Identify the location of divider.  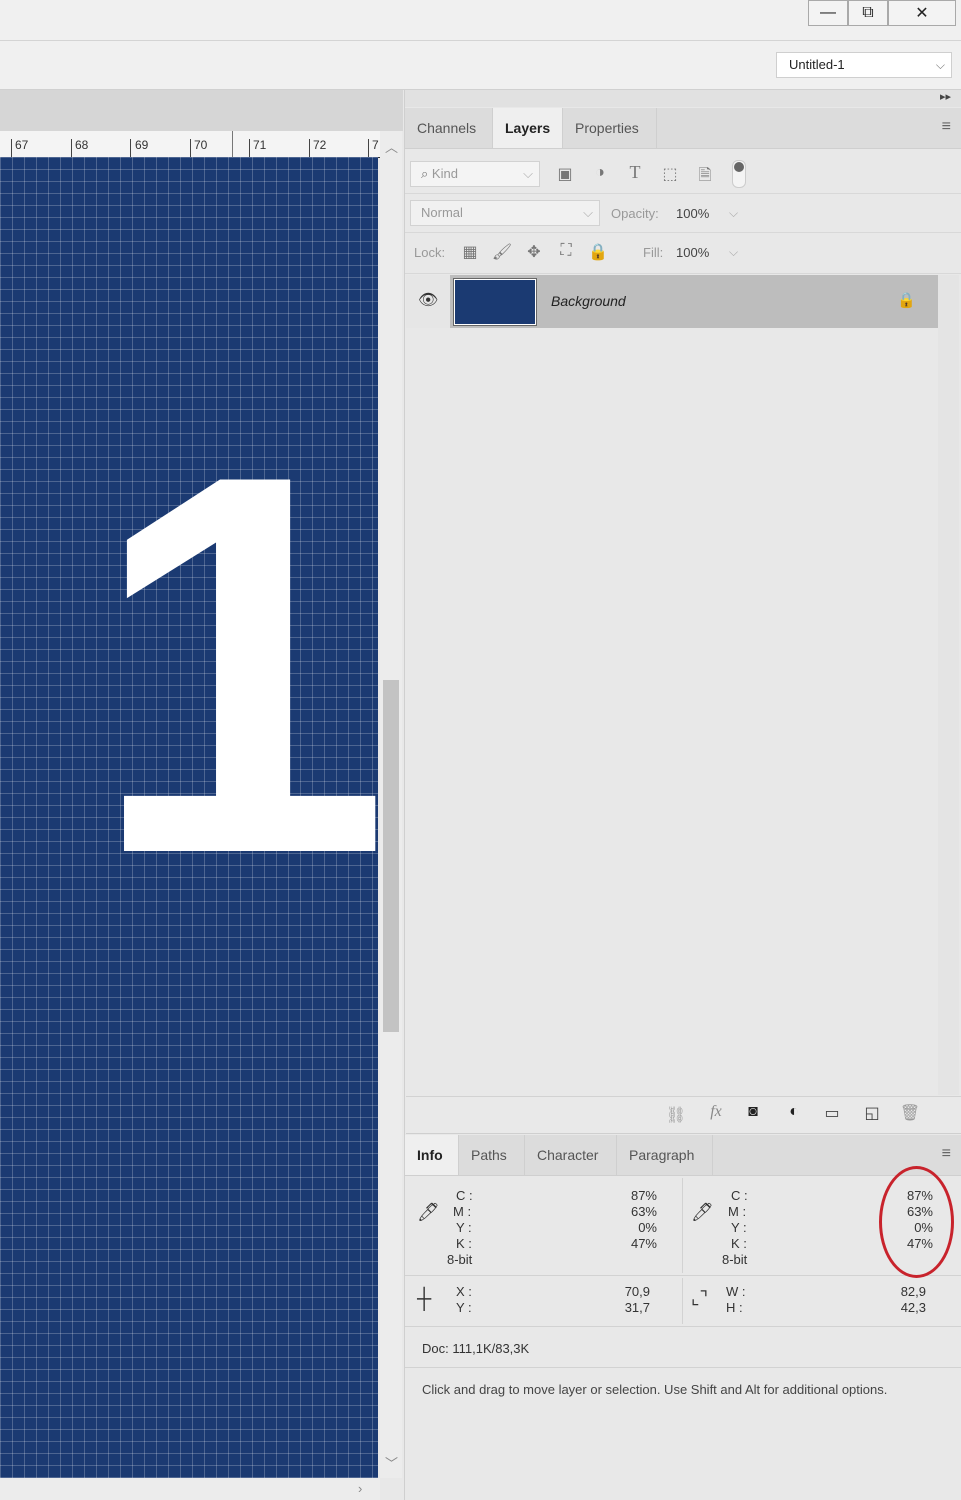
(682, 1301).